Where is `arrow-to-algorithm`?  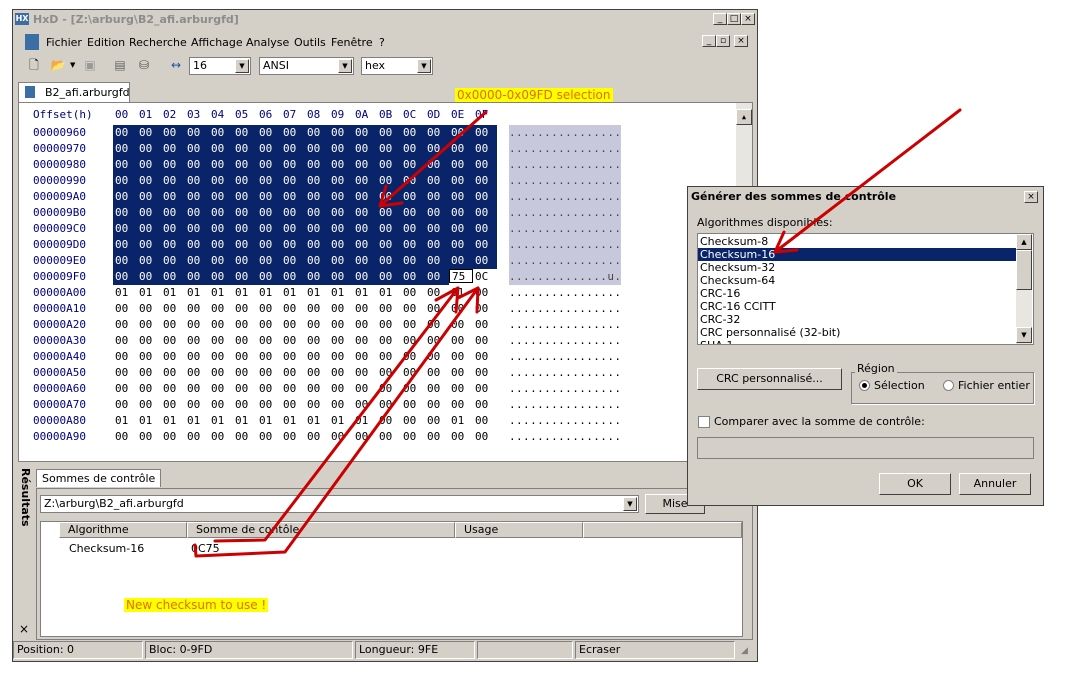 arrow-to-algorithm is located at coordinates (867, 181).